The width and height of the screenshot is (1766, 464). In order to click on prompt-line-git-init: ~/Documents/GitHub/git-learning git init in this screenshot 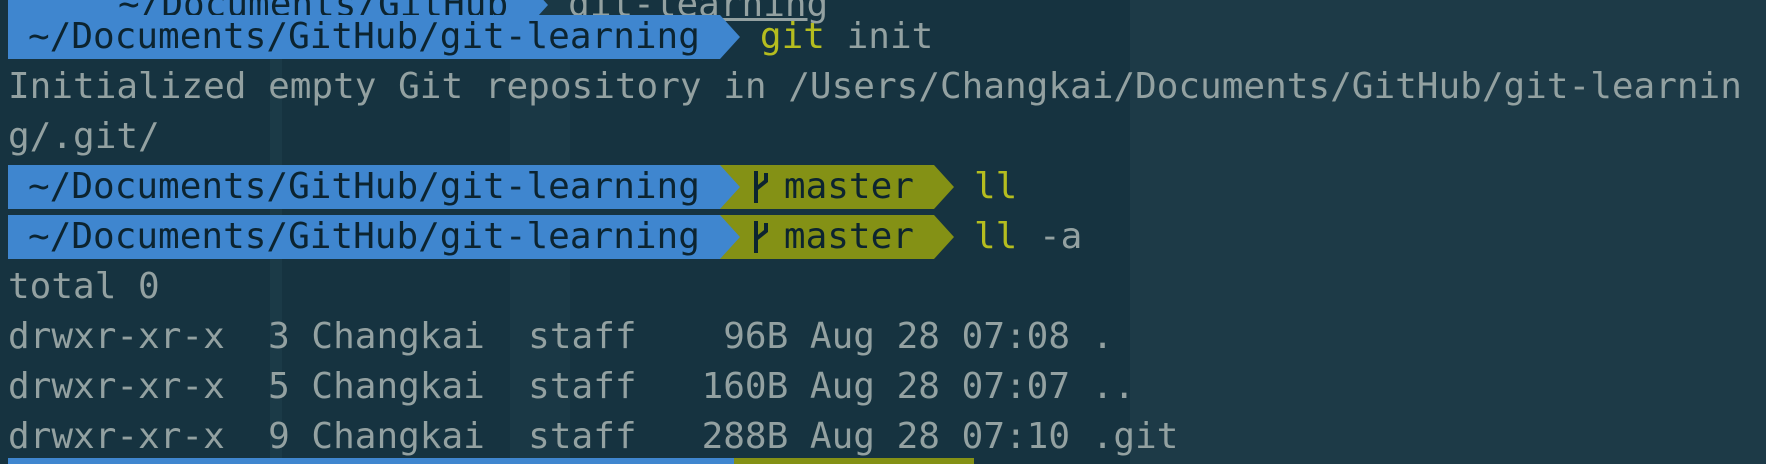, I will do `click(470, 37)`.